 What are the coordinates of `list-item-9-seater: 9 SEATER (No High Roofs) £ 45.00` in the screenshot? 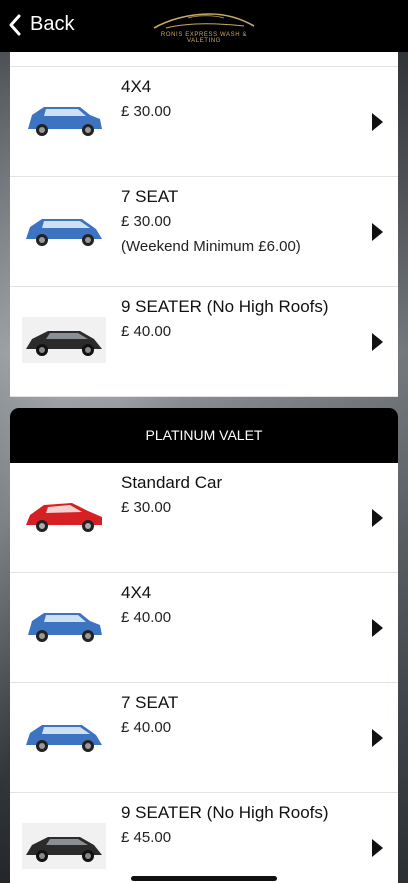 It's located at (204, 838).